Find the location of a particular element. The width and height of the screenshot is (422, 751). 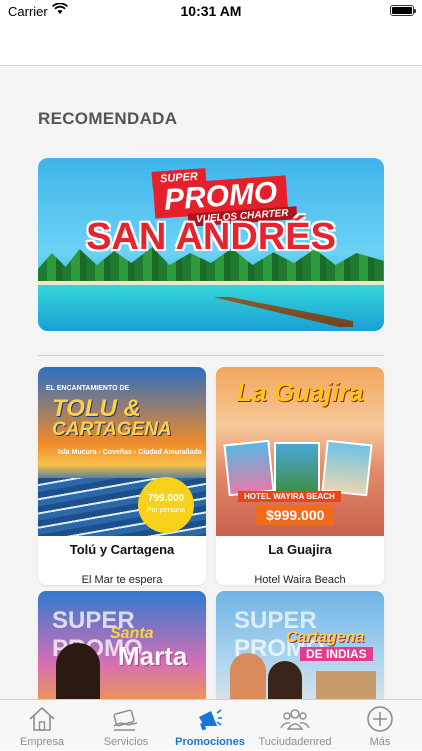

image-headline: La Guajira is located at coordinates (300, 392).